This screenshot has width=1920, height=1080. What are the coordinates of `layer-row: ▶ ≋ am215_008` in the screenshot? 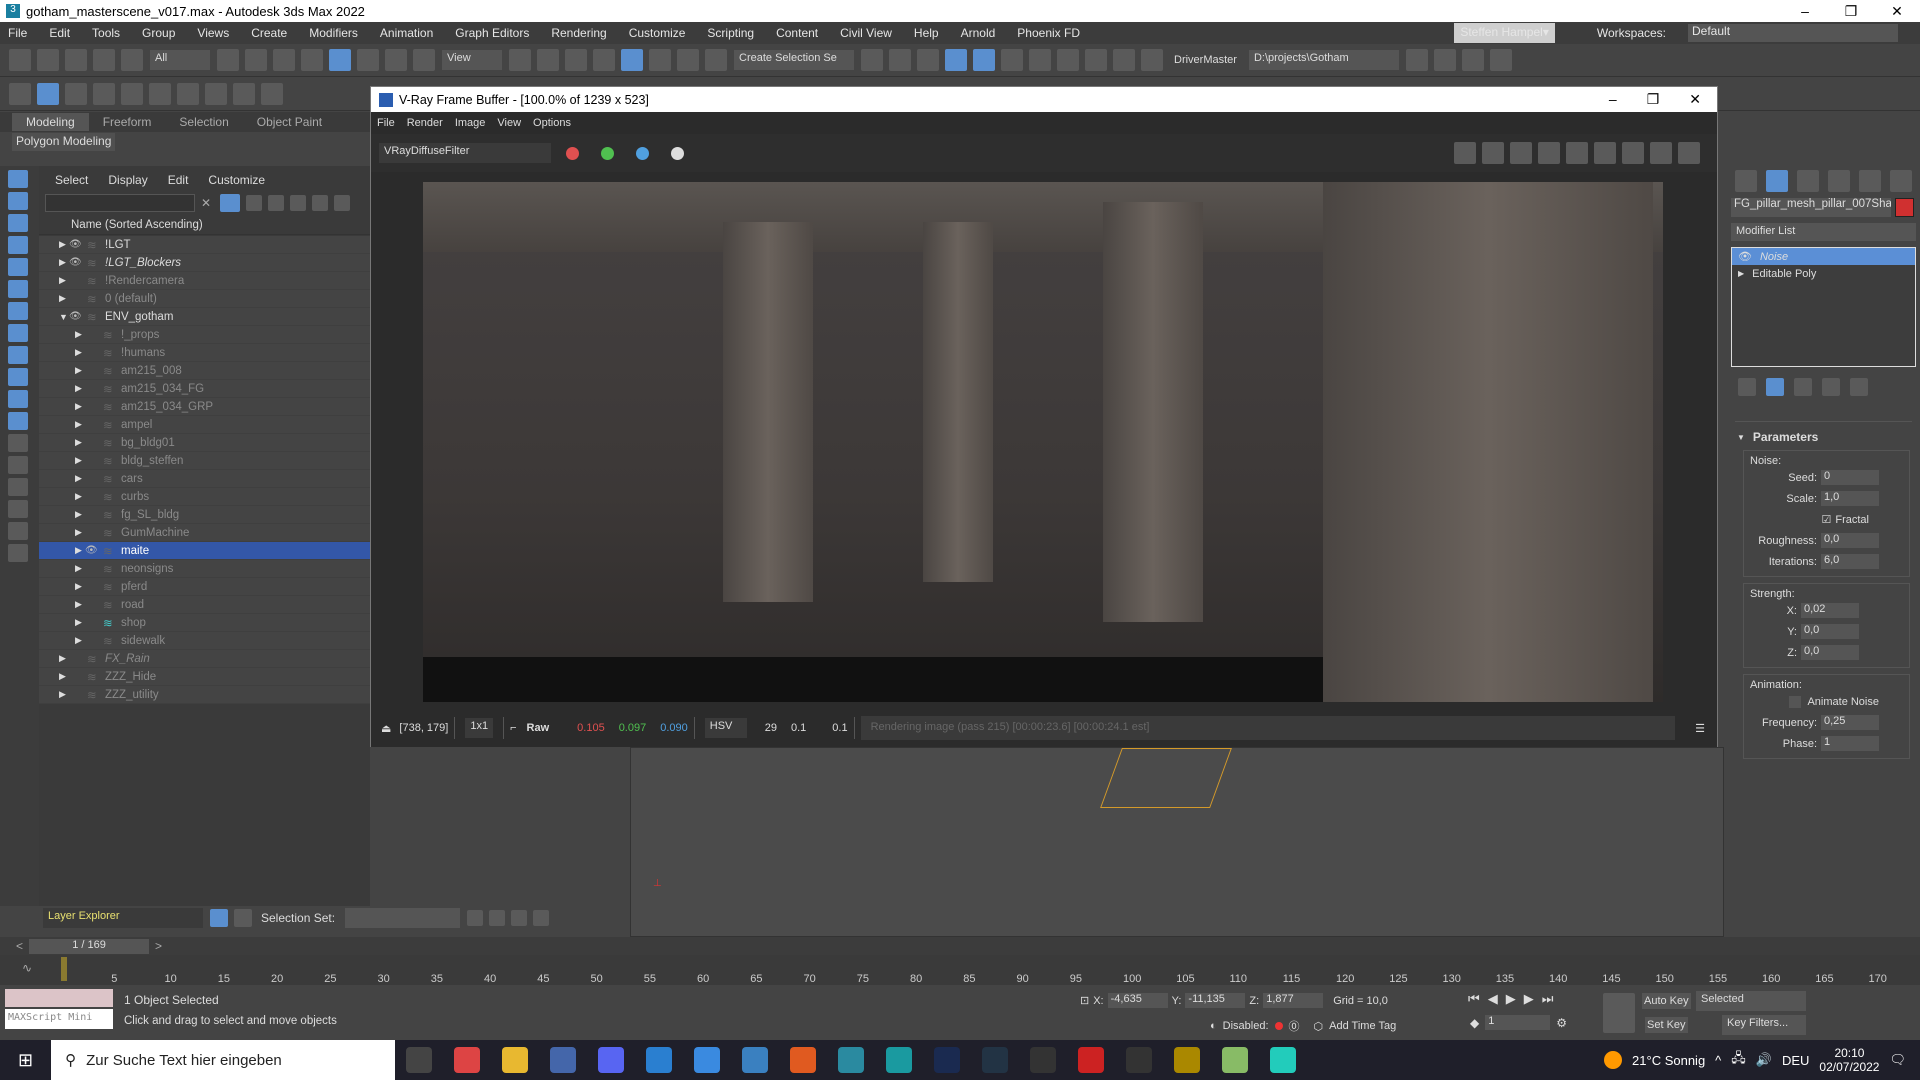 It's located at (204, 371).